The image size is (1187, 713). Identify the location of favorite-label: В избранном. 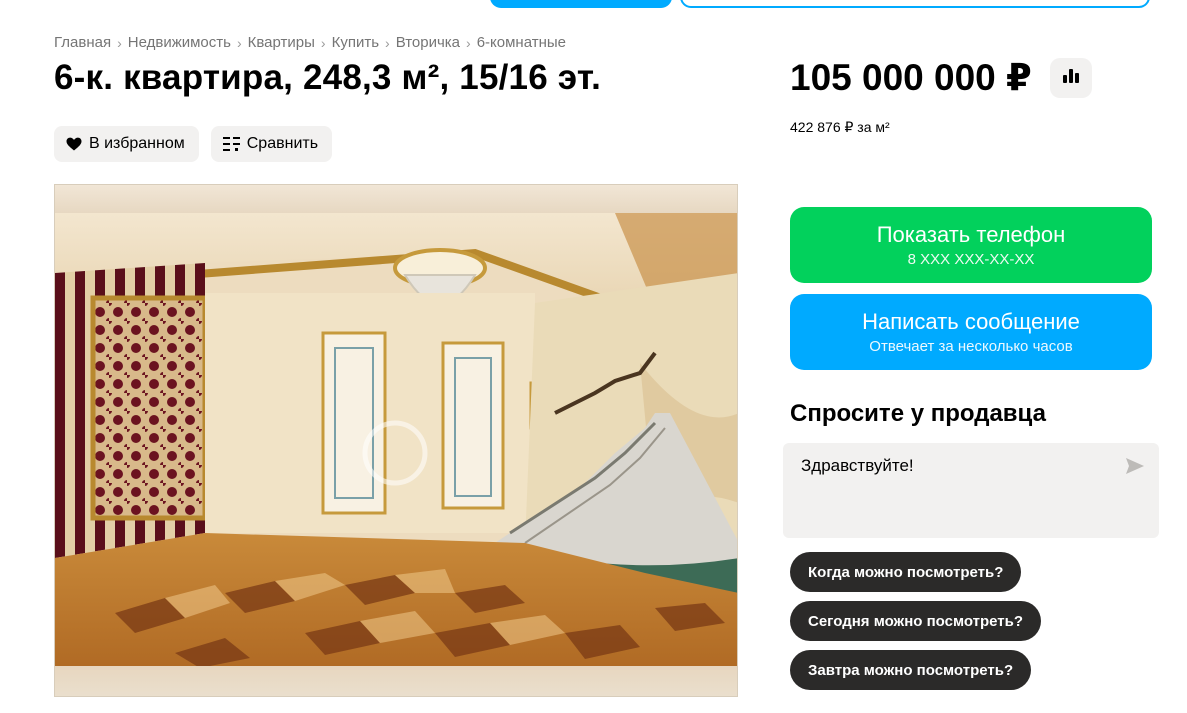
(137, 143).